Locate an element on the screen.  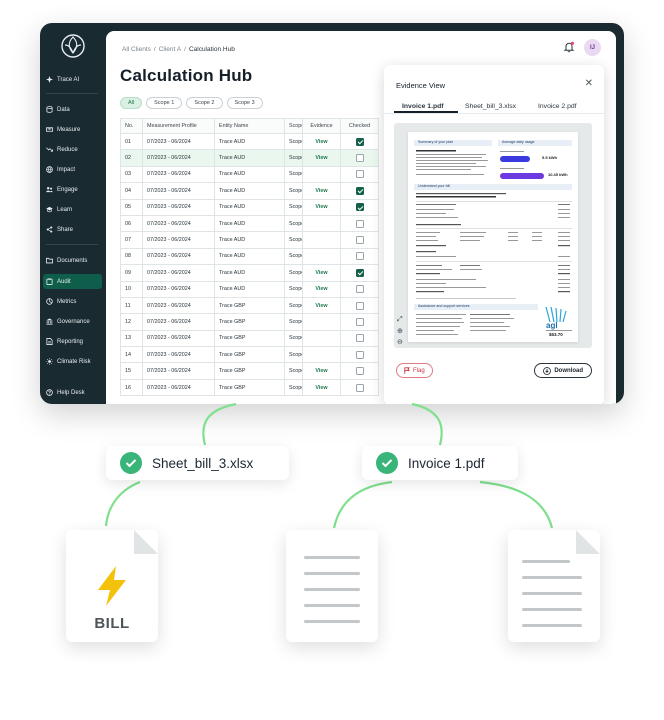
sidebar-item-climate-risk: Climate Risk is located at coordinates (72, 361).